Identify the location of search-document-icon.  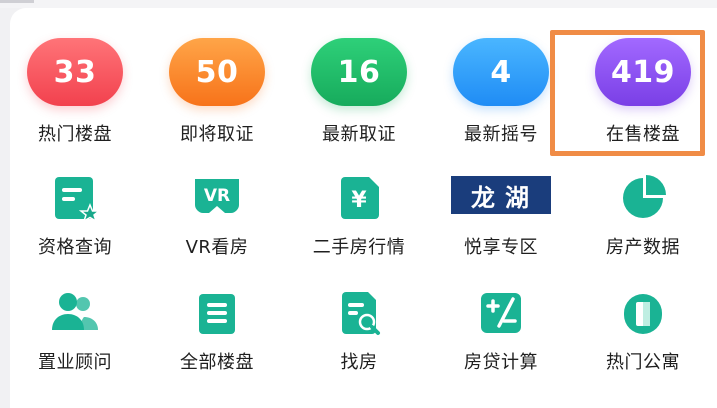
(361, 313).